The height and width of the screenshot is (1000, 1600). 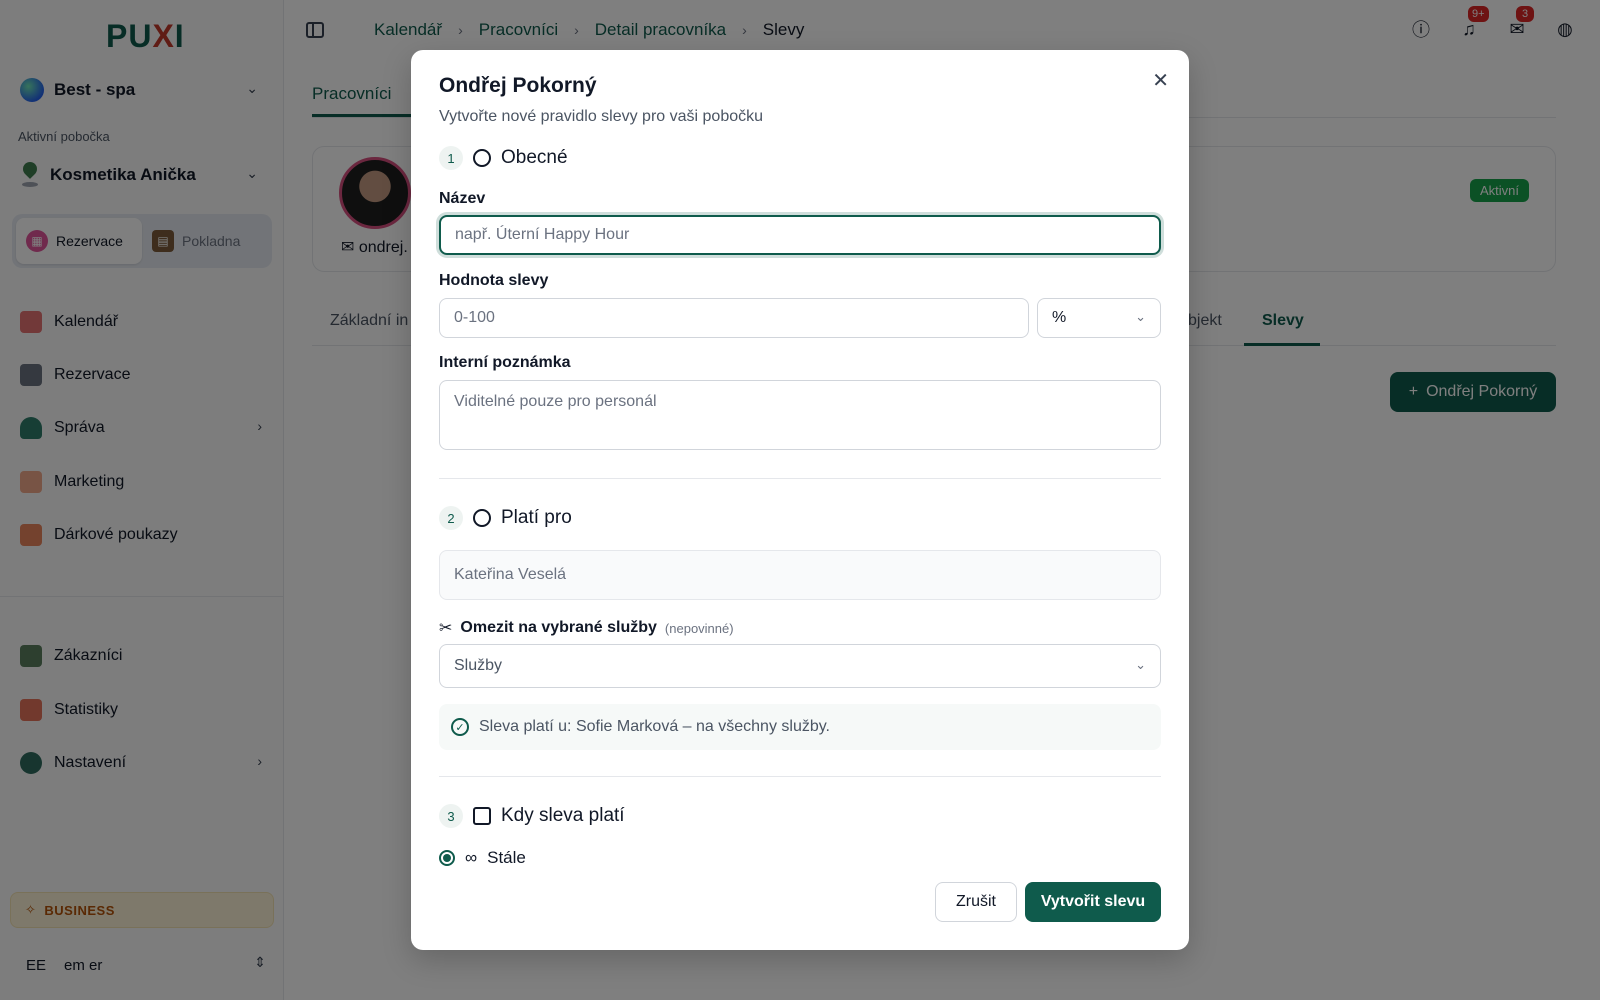 I want to click on step-general: 1 Obecné, so click(x=503, y=158).